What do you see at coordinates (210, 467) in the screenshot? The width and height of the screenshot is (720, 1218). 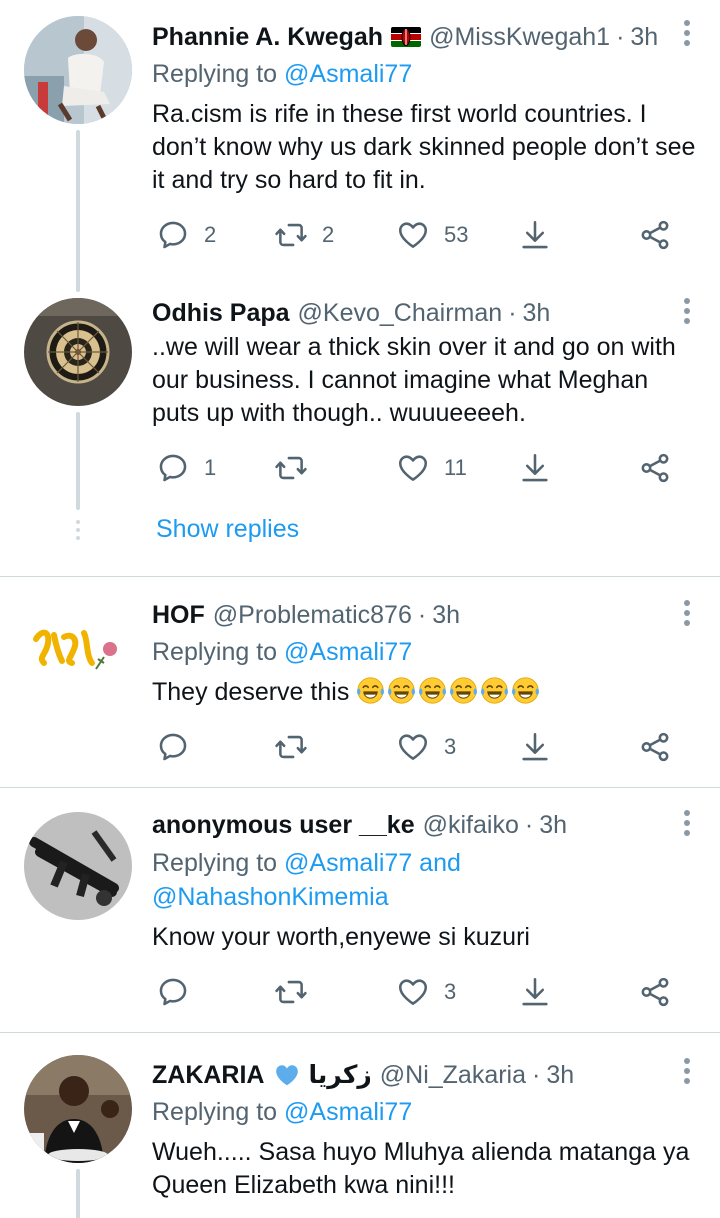 I see `reply-count: 1` at bounding box center [210, 467].